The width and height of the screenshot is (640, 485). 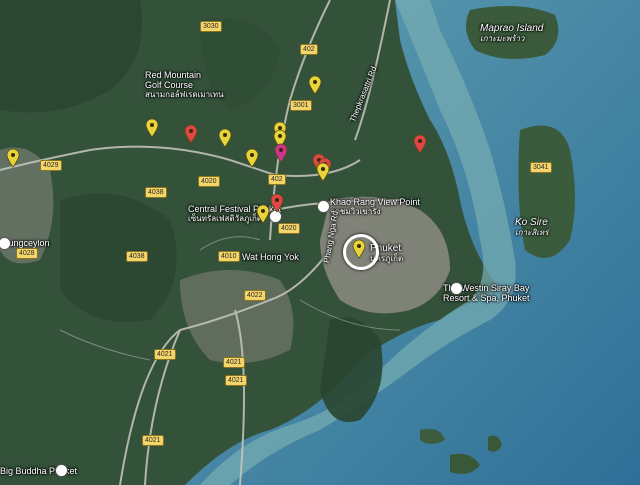 What do you see at coordinates (255, 295) in the screenshot?
I see `road-shield-4022: 4022` at bounding box center [255, 295].